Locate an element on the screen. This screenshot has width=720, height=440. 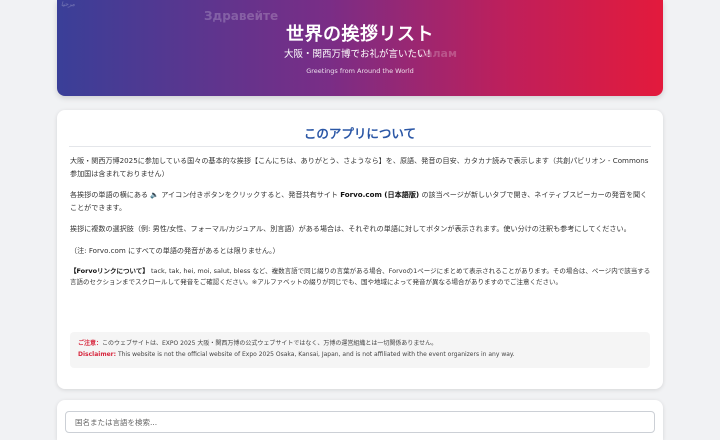
disclaimer-en-label: Disclaimer: is located at coordinates (97, 354).